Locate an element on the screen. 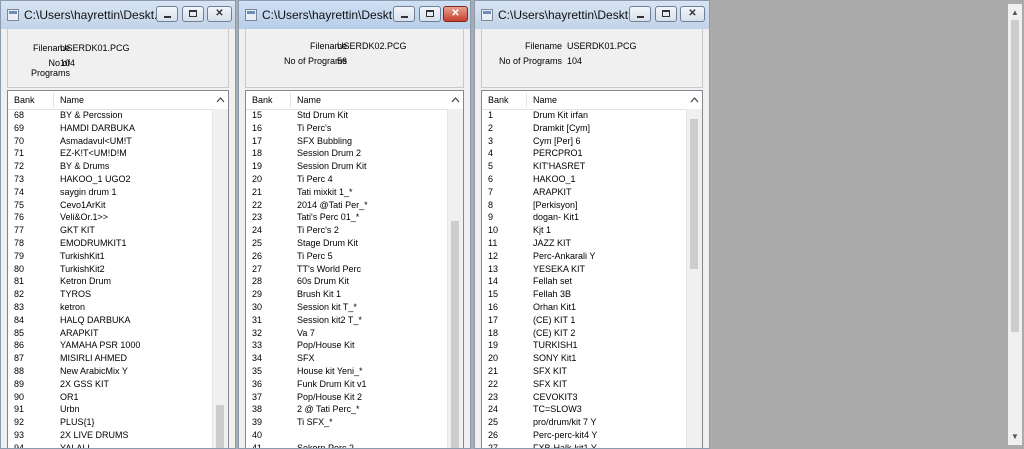 This screenshot has height=449, width=1024. list-item: 87 MISIRLI AHMED is located at coordinates (110, 358).